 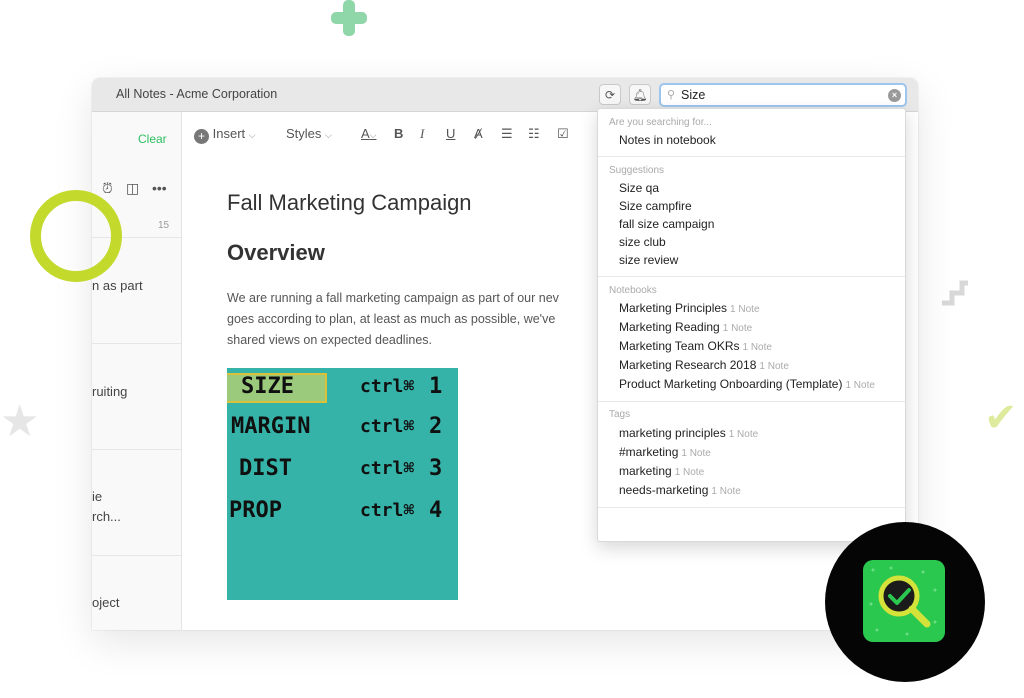 What do you see at coordinates (894, 95) in the screenshot?
I see `clear-search-icon: ×` at bounding box center [894, 95].